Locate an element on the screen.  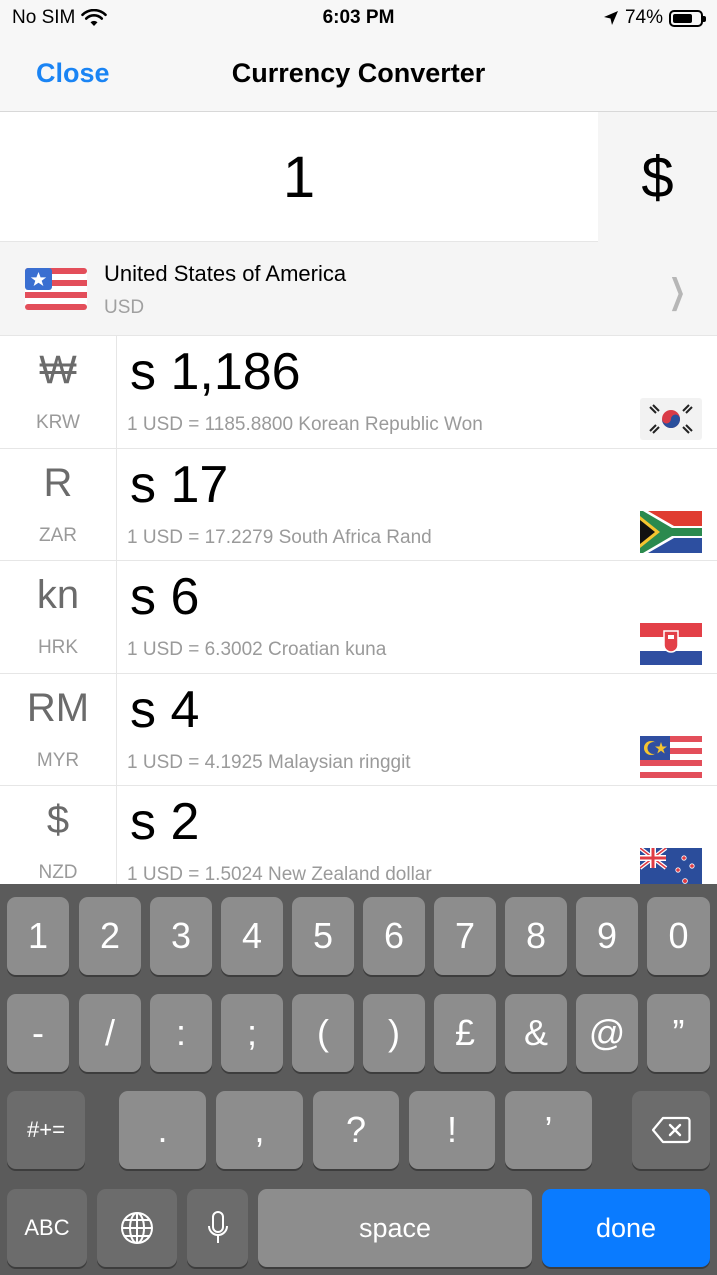
currency-code: MYR is located at coordinates (58, 760).